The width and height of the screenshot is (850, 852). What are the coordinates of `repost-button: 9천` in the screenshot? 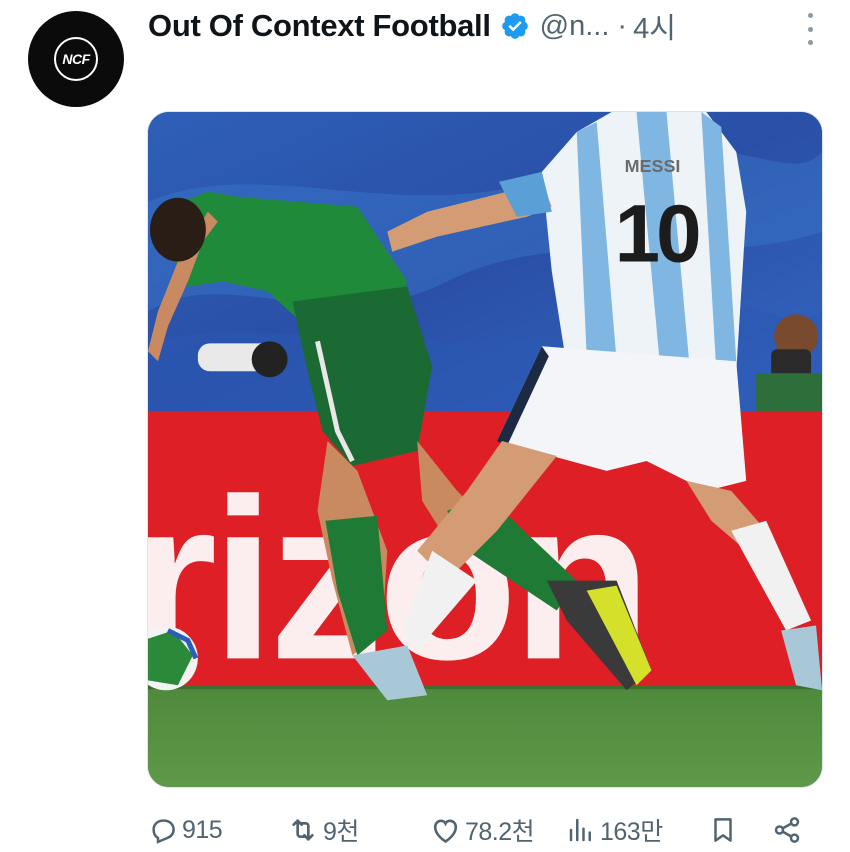 It's located at (323, 830).